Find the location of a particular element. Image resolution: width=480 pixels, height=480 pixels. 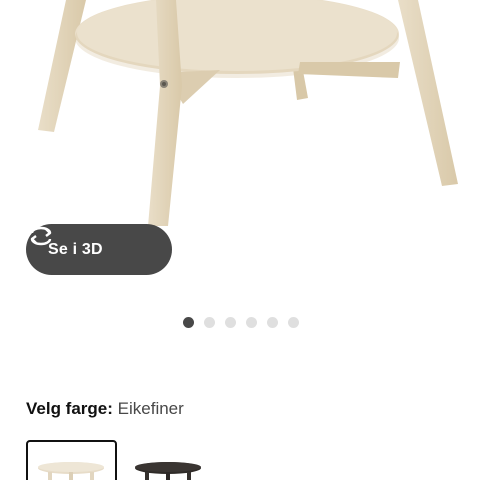

view-in-3d-button: Se i 3D is located at coordinates (99, 249).